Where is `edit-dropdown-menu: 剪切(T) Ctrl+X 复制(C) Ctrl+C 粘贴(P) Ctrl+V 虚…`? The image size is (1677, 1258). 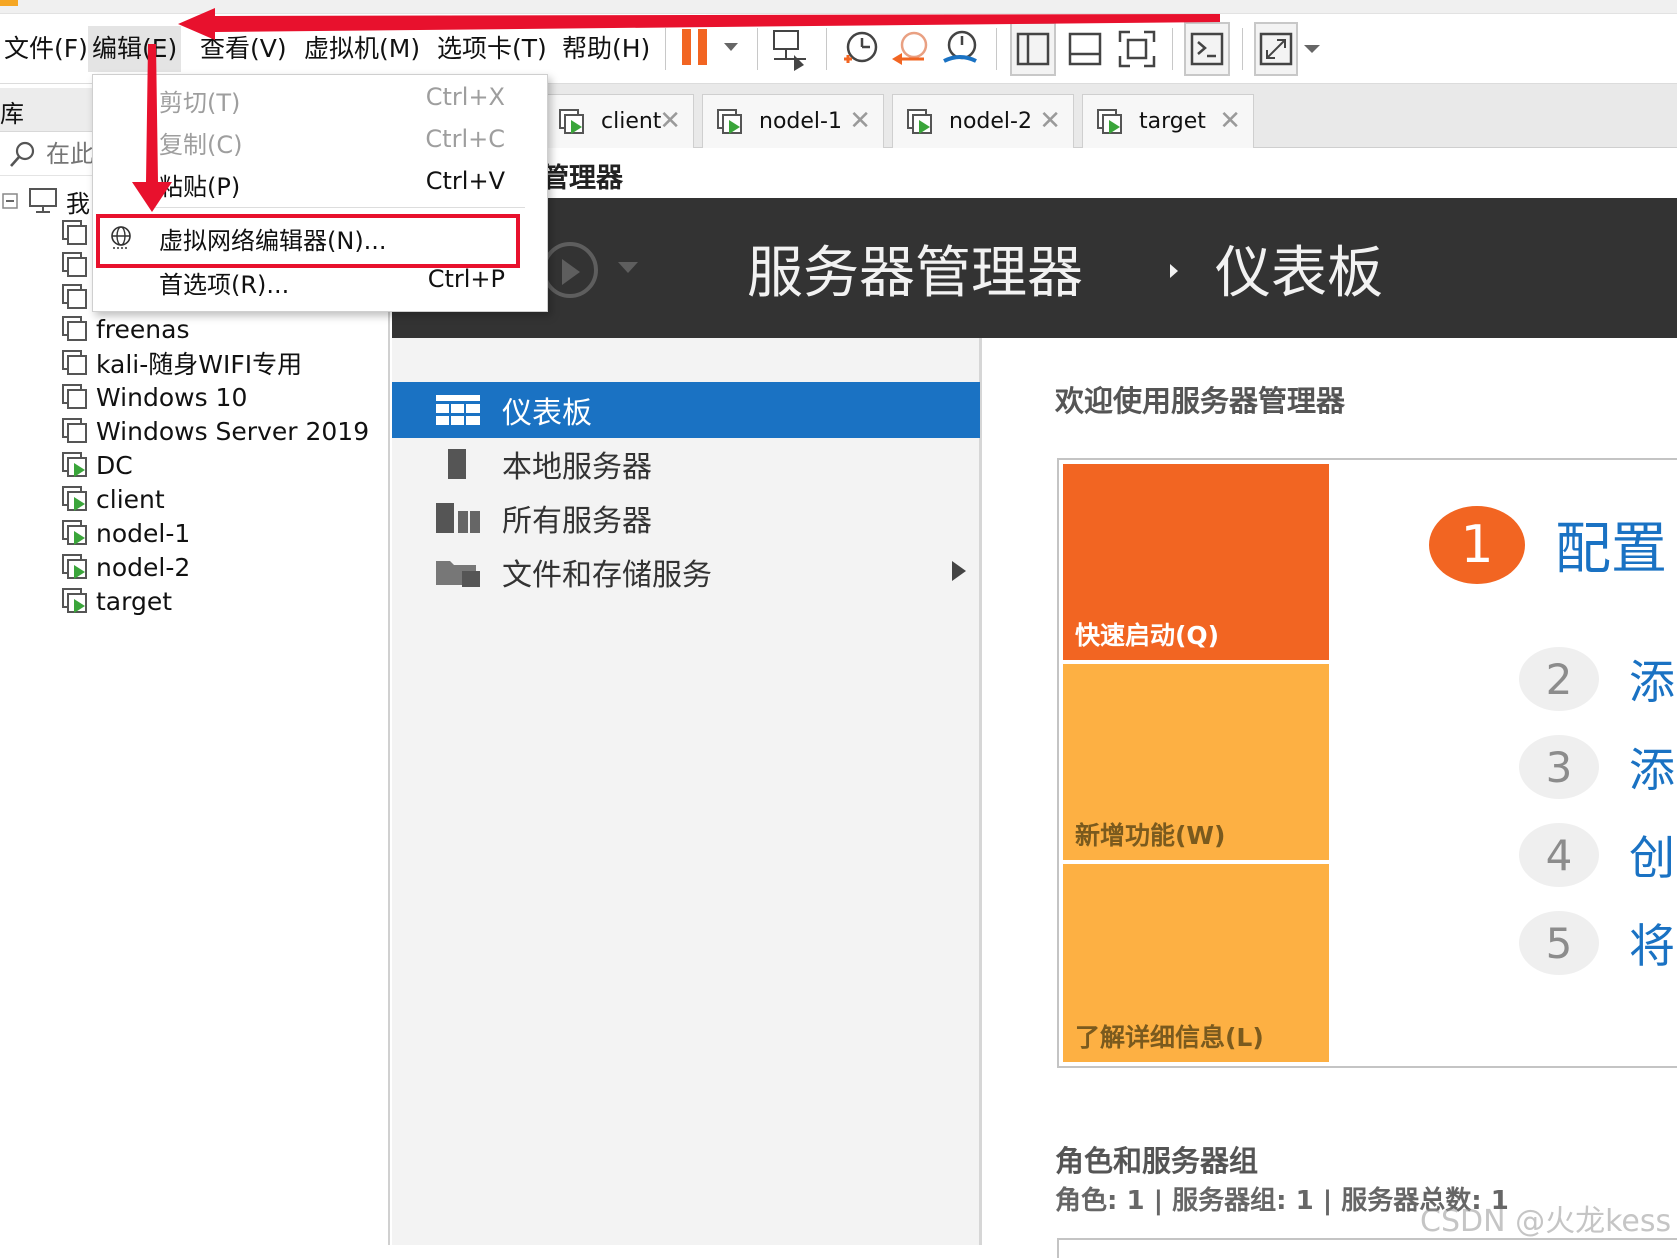
edit-dropdown-menu: 剪切(T) Ctrl+X 复制(C) Ctrl+C 粘贴(P) Ctrl+V 虚… is located at coordinates (320, 193).